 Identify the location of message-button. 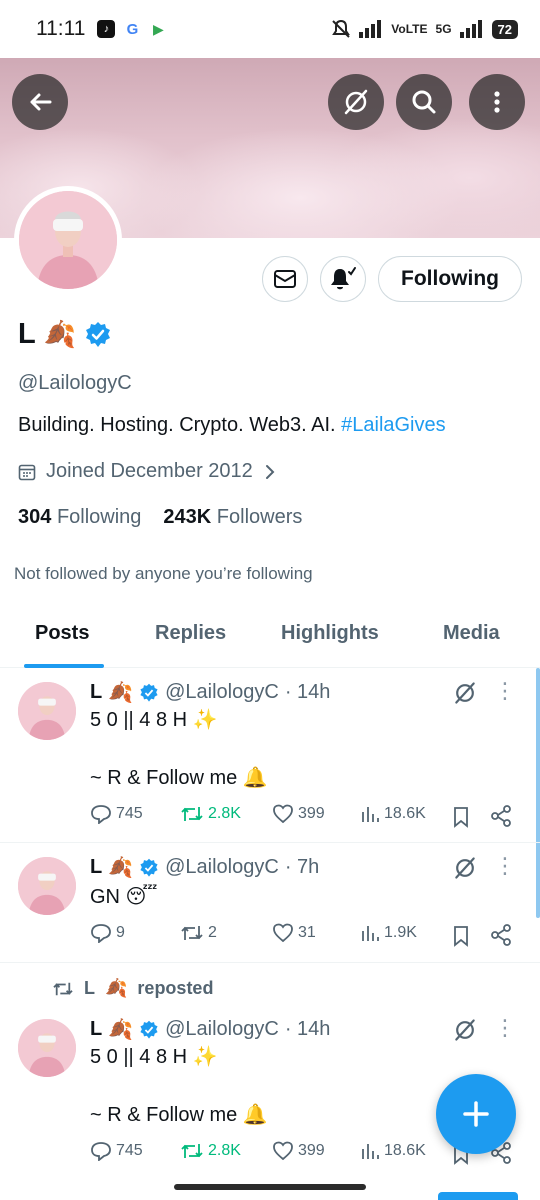
(285, 279).